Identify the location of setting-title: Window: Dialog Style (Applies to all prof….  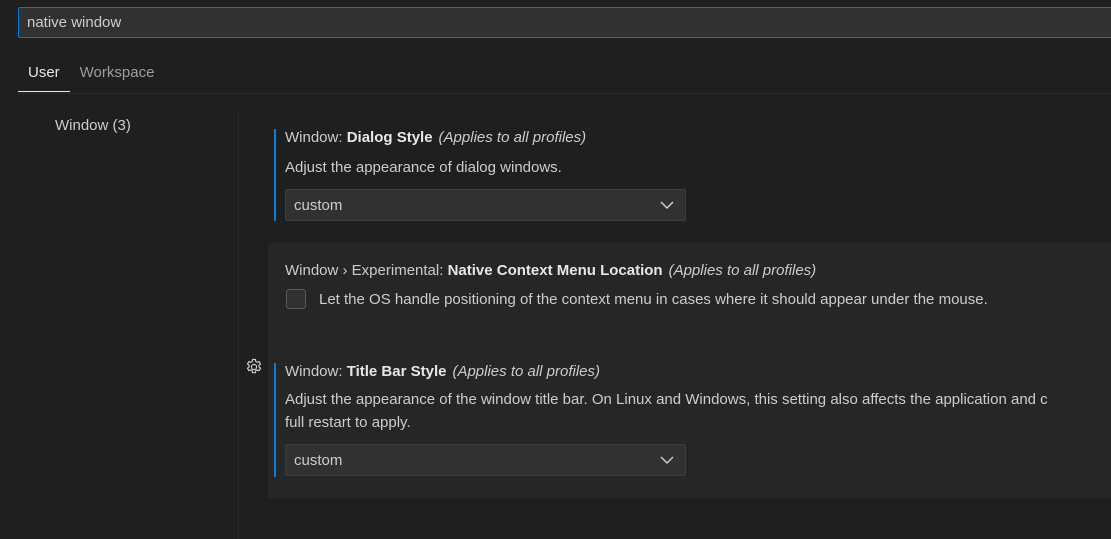
(435, 137).